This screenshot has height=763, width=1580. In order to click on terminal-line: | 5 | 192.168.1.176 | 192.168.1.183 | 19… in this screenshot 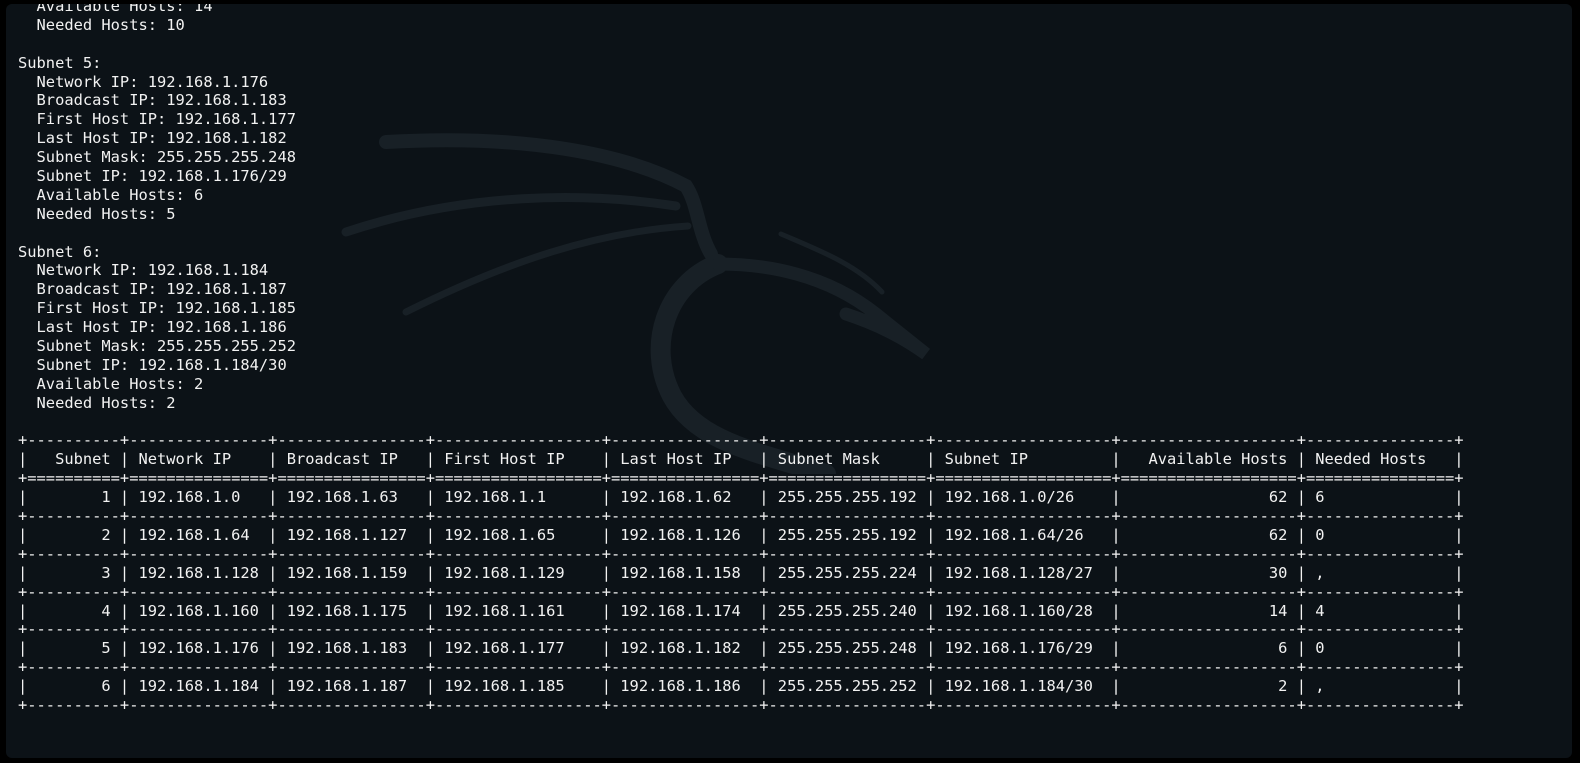, I will do `click(741, 648)`.